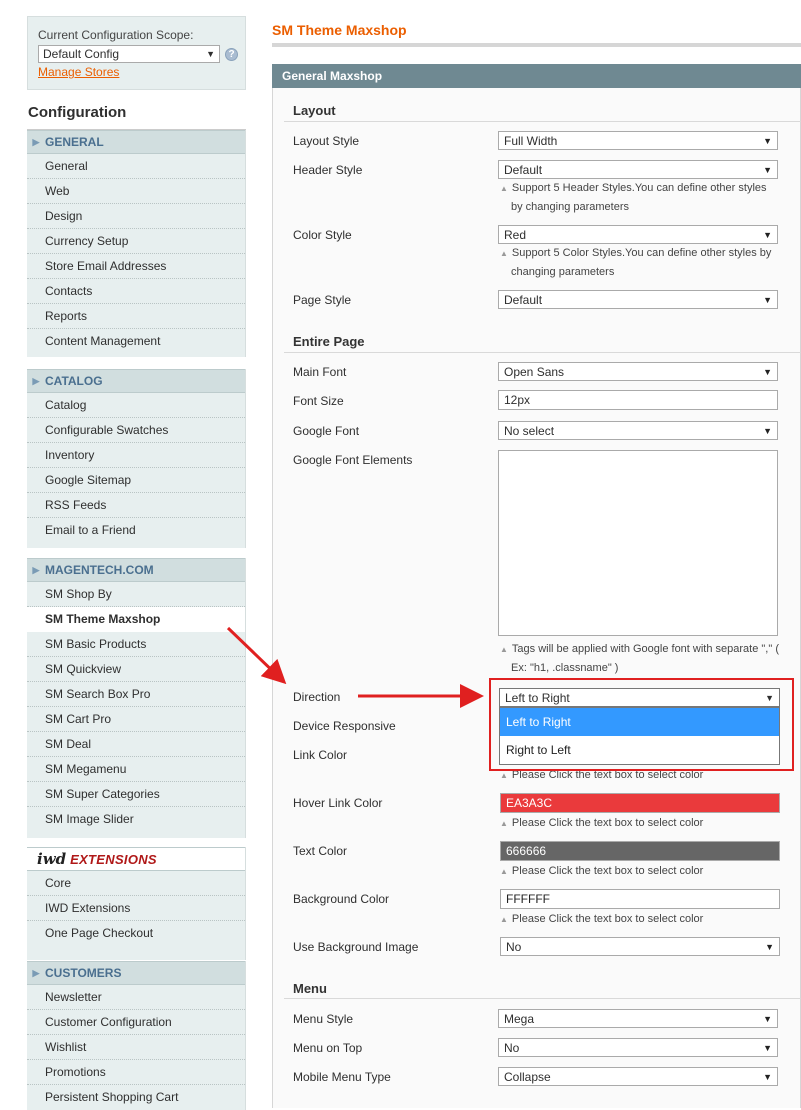  What do you see at coordinates (536, 76) in the screenshot?
I see `section-header-general-maxshop: General Maxshop` at bounding box center [536, 76].